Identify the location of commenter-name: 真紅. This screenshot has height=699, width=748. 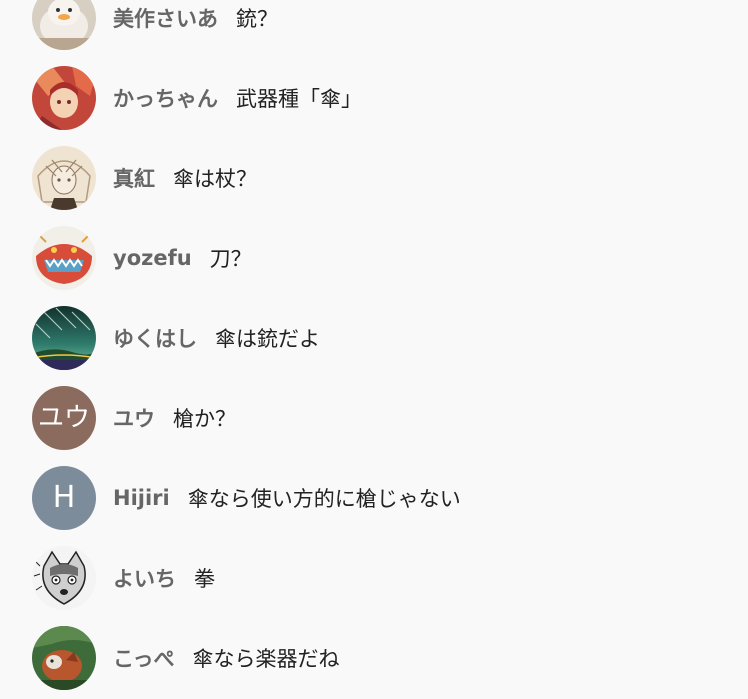
(134, 178).